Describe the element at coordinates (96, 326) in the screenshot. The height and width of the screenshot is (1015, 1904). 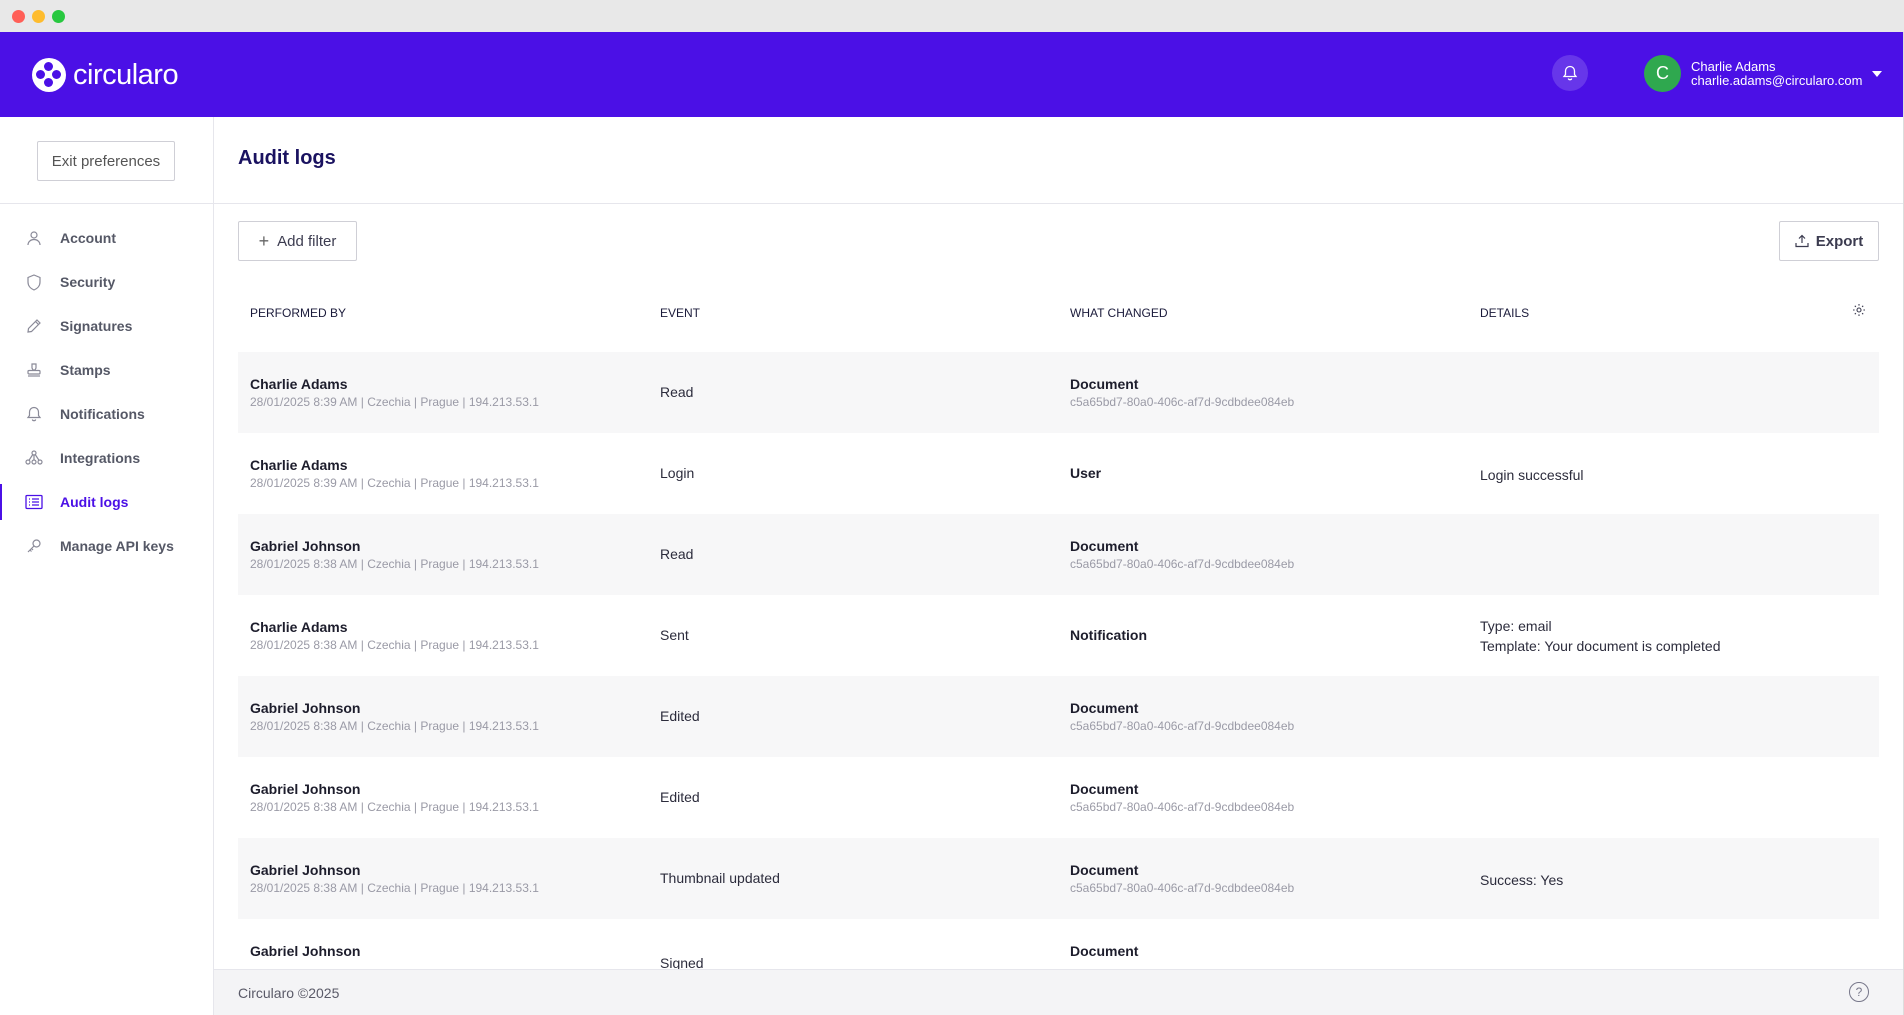
I see `sidebar-item-label: Signatures` at that location.